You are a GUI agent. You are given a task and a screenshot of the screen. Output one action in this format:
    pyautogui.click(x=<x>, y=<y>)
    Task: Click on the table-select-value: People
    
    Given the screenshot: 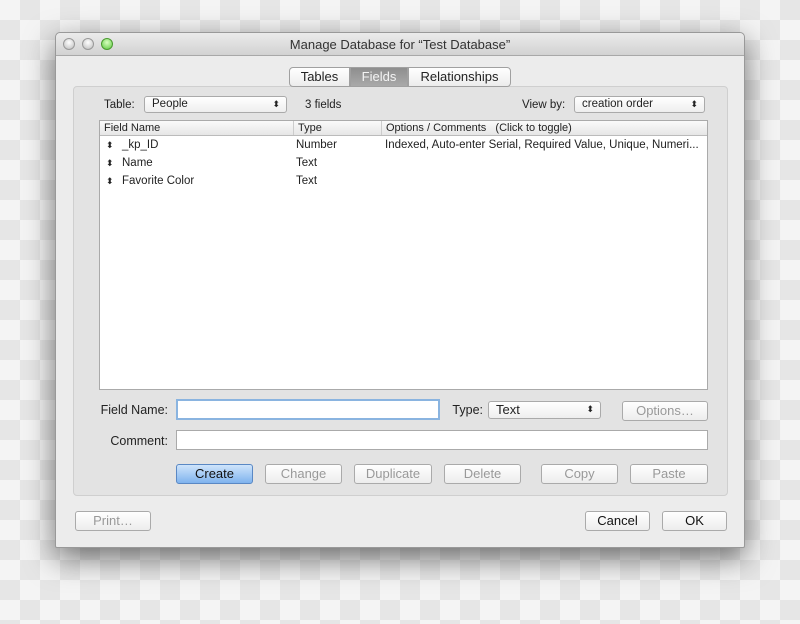 What is the action you would take?
    pyautogui.click(x=170, y=104)
    